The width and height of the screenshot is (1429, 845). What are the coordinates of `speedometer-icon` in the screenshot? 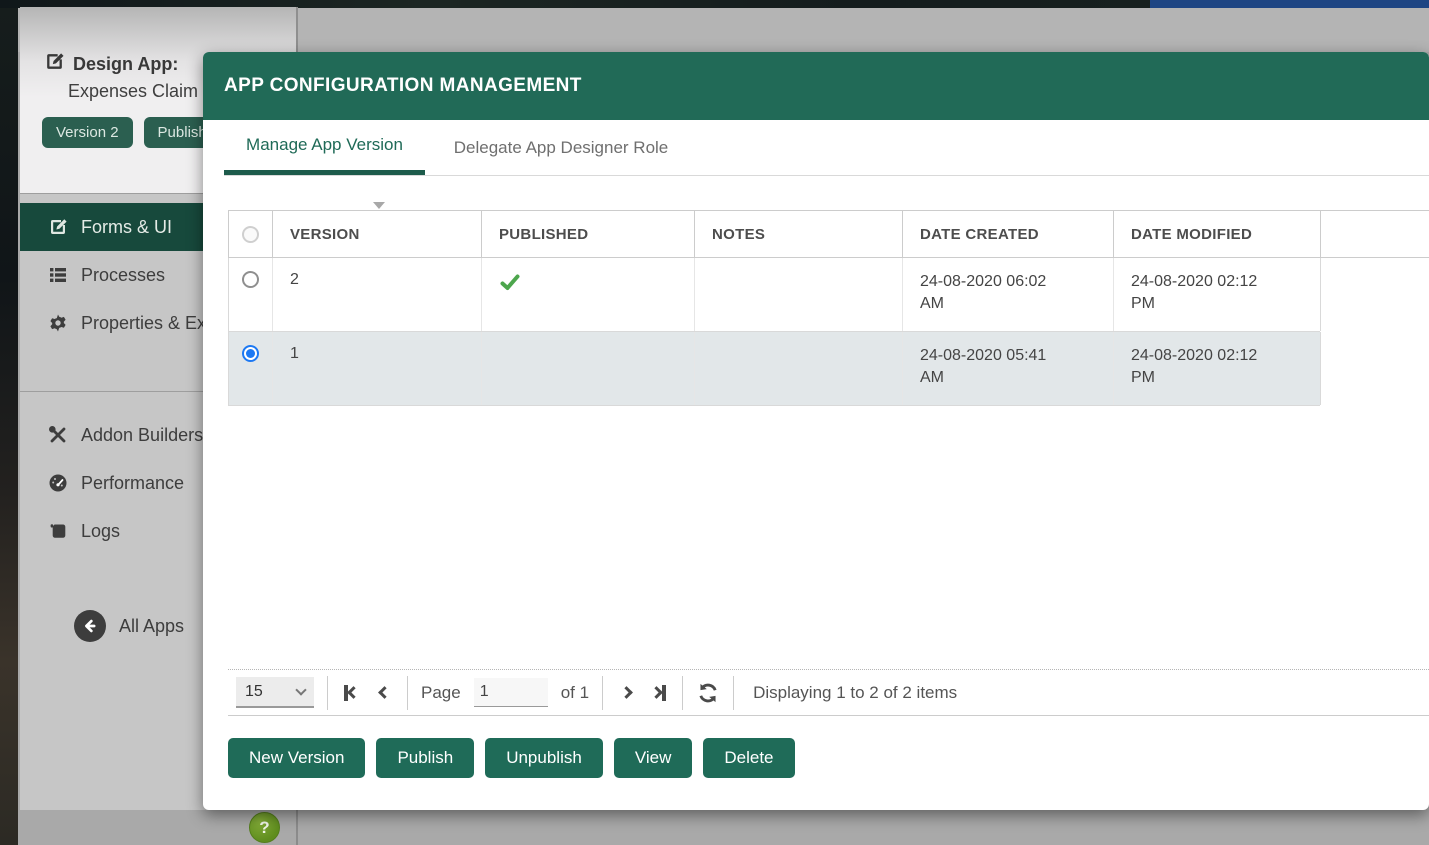 It's located at (58, 483).